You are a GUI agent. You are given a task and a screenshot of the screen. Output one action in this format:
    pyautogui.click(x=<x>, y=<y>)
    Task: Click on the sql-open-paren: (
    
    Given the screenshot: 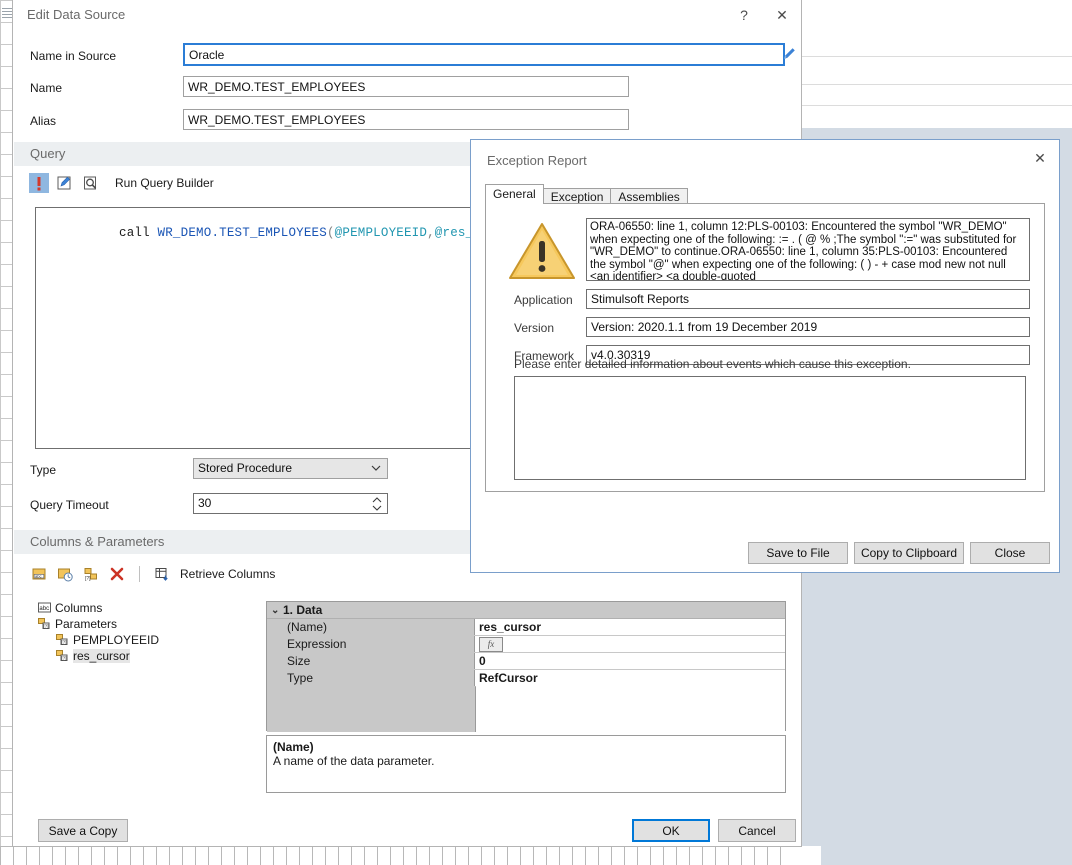 What is the action you would take?
    pyautogui.click(x=330, y=233)
    